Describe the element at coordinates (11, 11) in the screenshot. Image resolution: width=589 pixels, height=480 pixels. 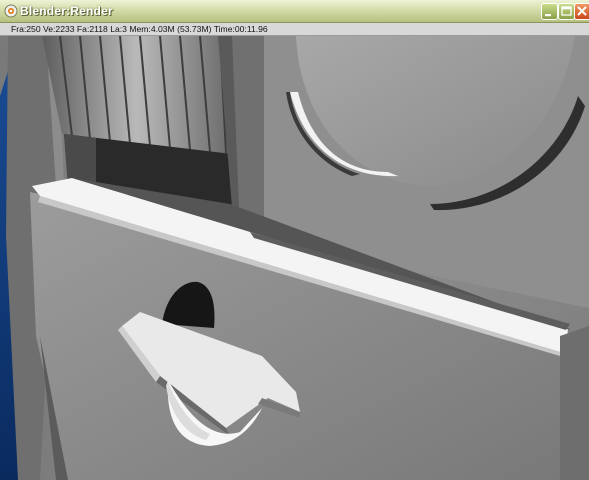
I see `blender-app-icon` at that location.